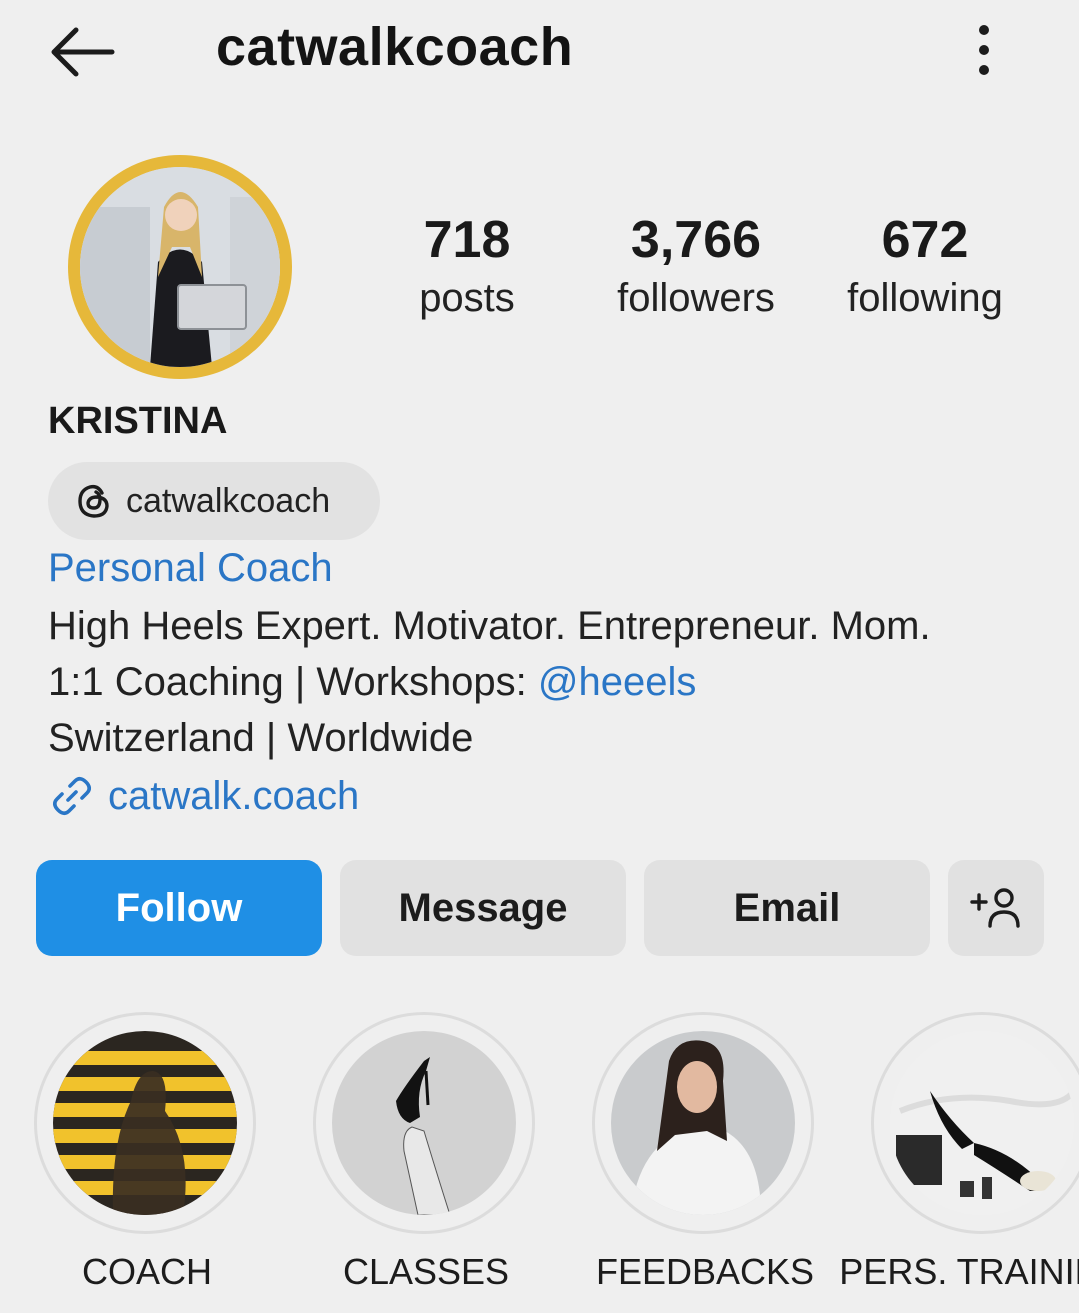  I want to click on highlight-coach: COACH, so click(146, 1152).